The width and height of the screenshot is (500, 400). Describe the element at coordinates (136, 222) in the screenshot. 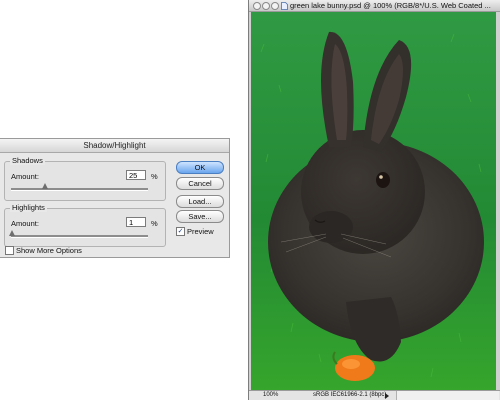

I see `highlights-amount-field: 1` at that location.